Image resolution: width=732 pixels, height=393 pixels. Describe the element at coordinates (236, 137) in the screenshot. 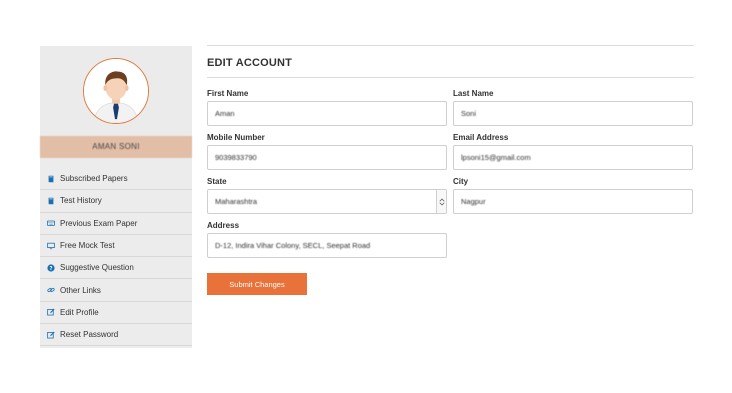

I see `mobile-number-label: Mobile Number` at that location.